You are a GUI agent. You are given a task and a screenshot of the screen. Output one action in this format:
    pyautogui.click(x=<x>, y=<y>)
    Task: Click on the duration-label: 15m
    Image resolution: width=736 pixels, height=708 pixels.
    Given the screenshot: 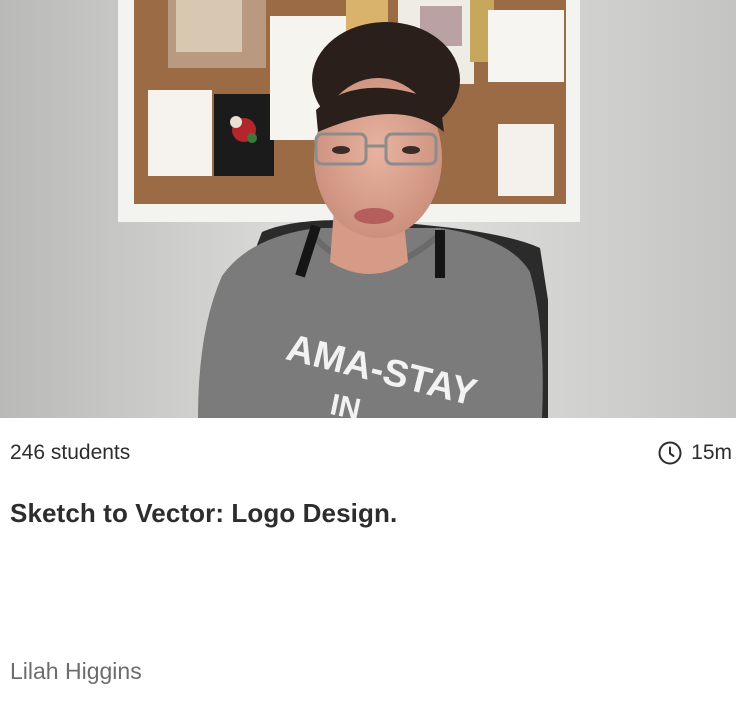 What is the action you would take?
    pyautogui.click(x=711, y=452)
    